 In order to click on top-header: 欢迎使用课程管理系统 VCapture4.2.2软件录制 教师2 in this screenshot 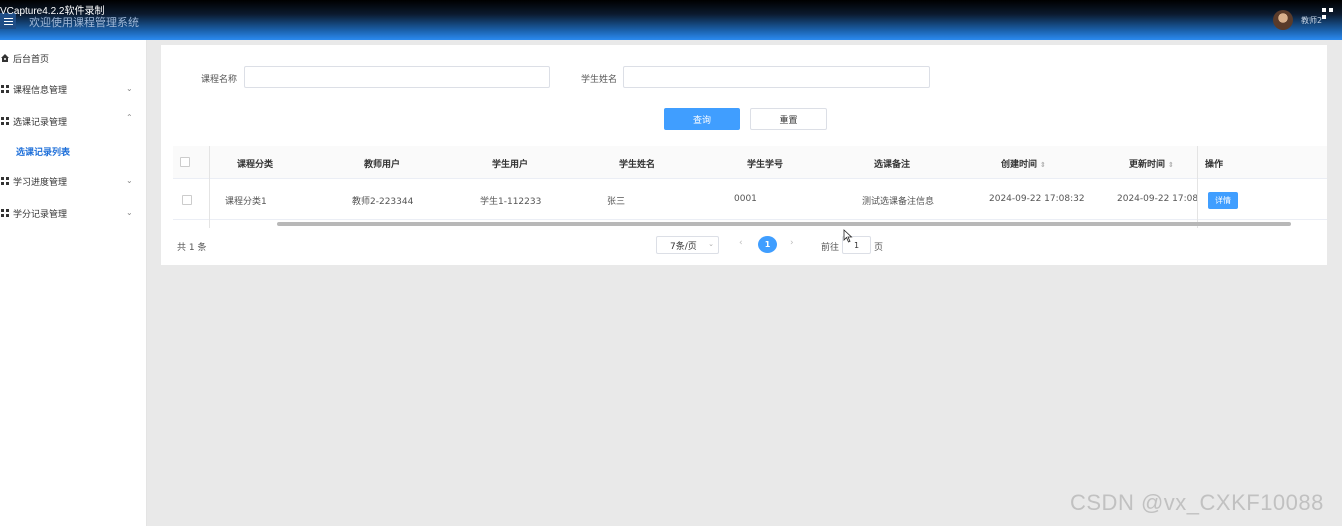, I will do `click(671, 20)`.